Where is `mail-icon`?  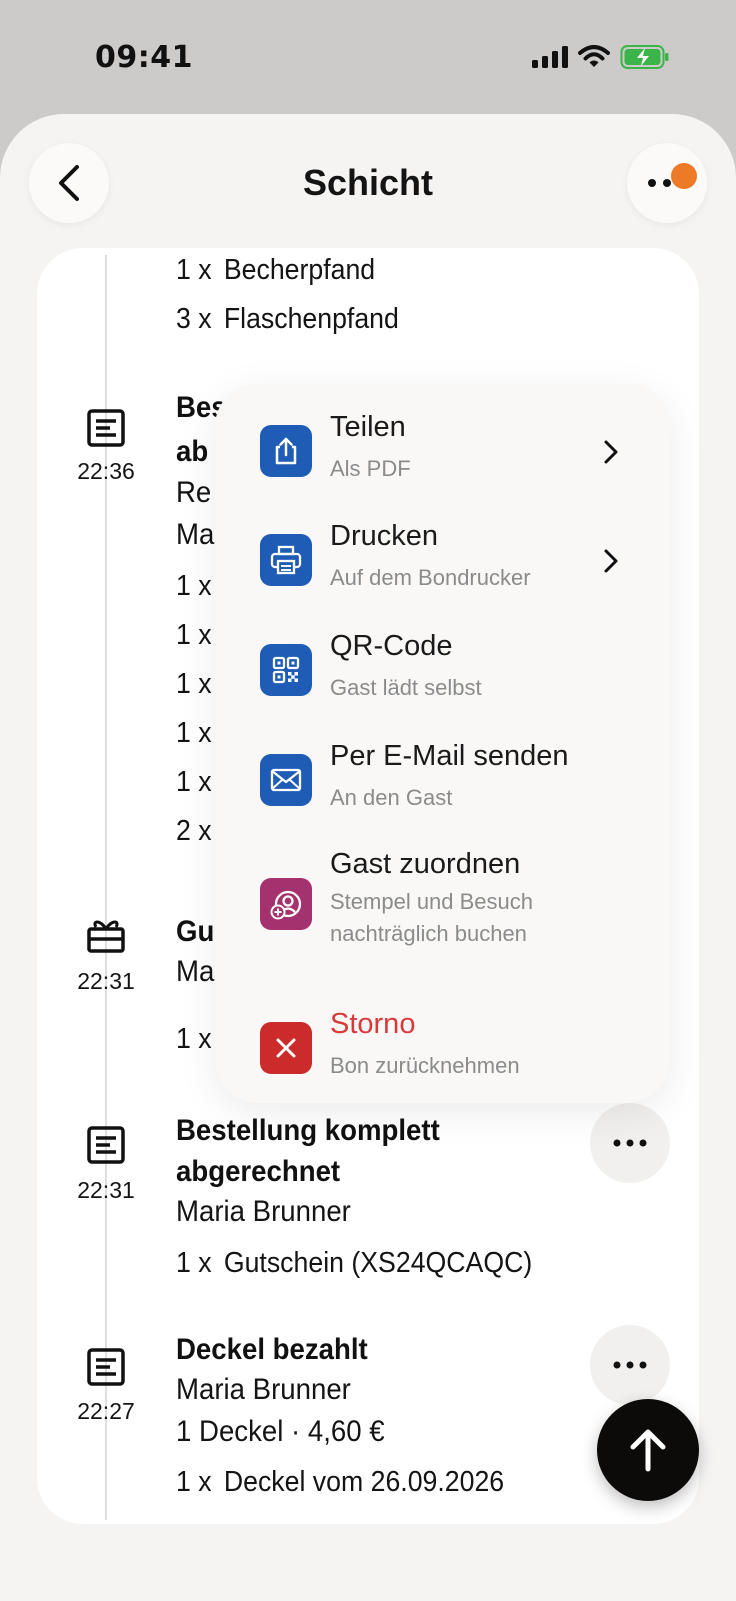 mail-icon is located at coordinates (286, 780).